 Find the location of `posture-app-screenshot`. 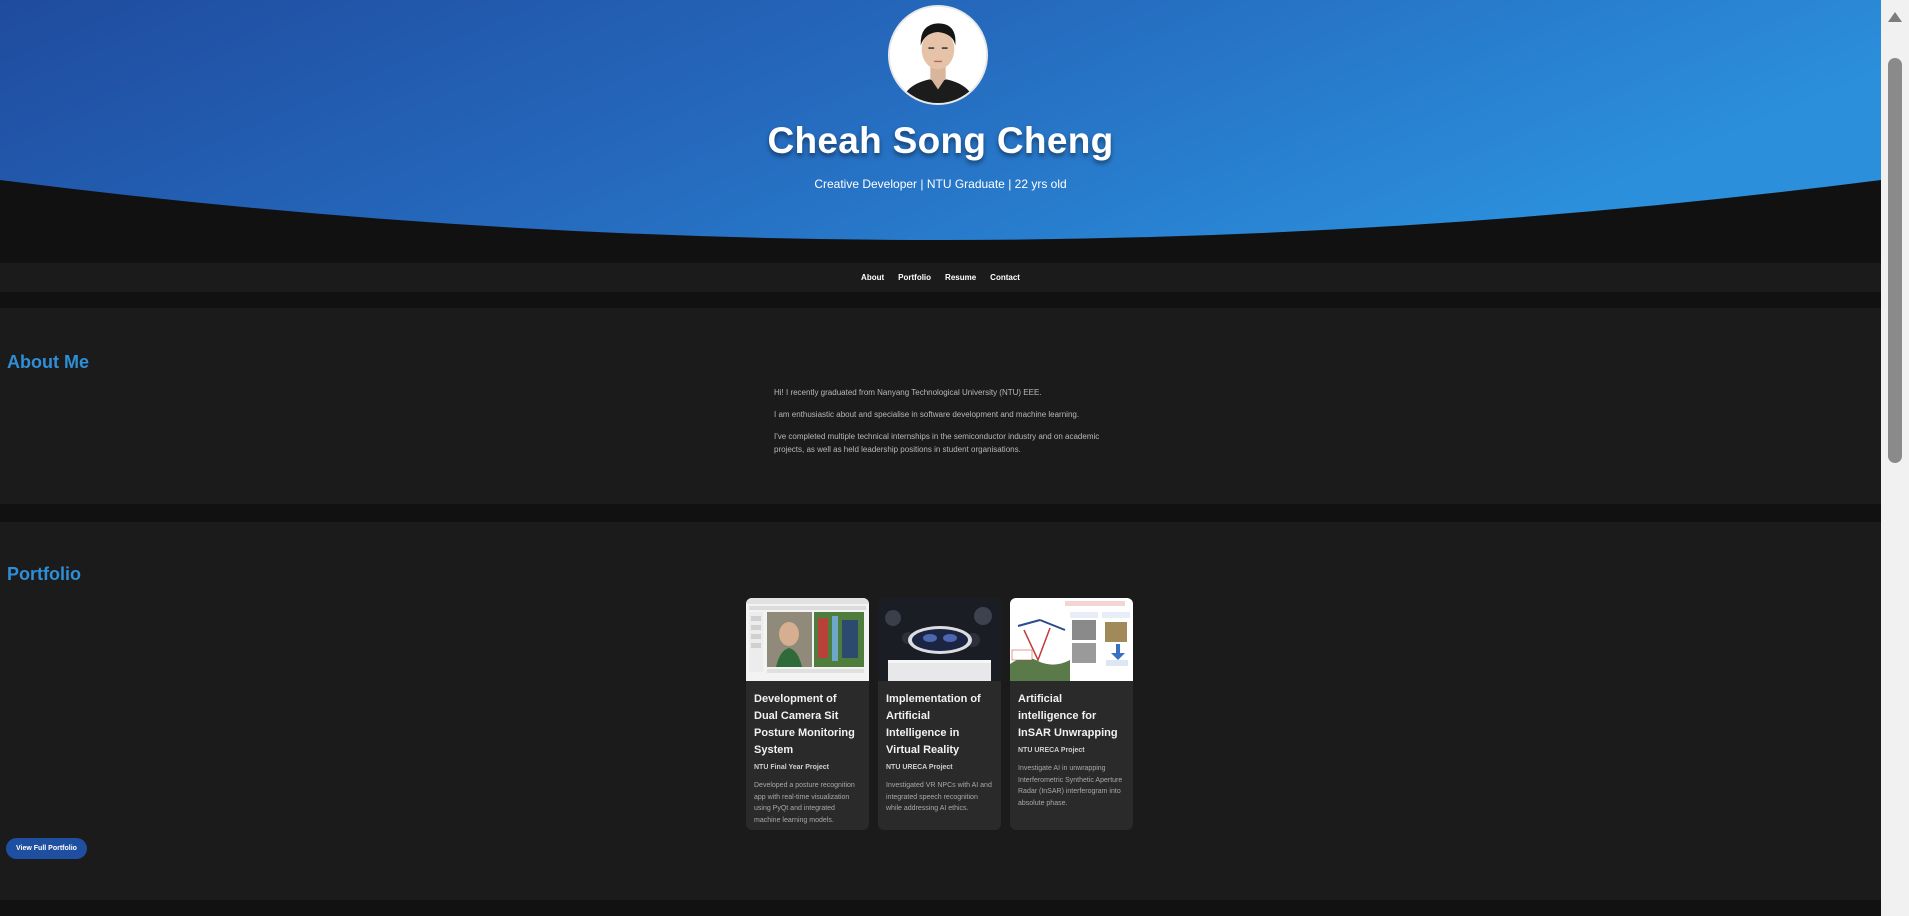

posture-app-screenshot is located at coordinates (807, 639).